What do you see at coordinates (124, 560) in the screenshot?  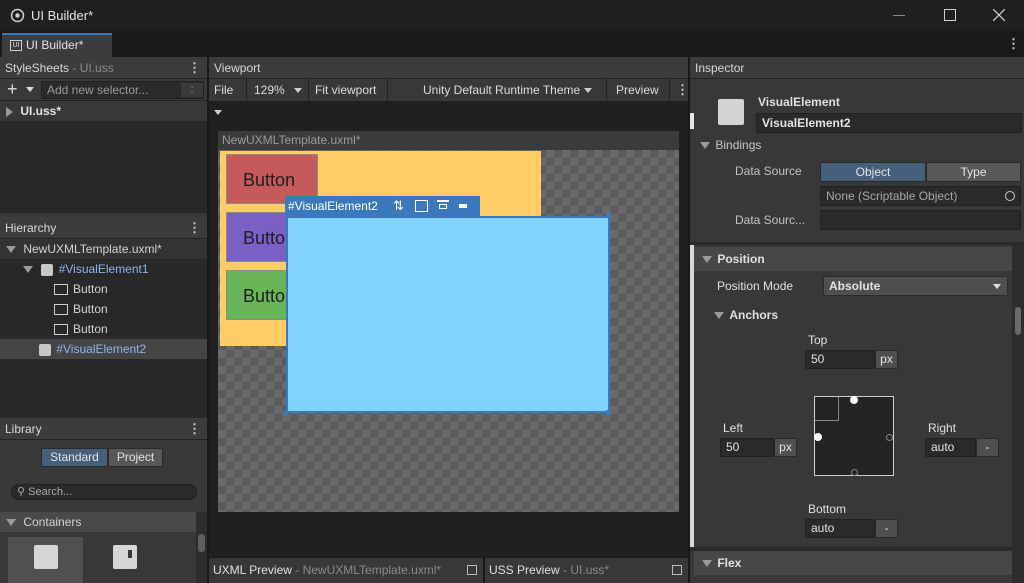 I see `library-item-scrollview` at bounding box center [124, 560].